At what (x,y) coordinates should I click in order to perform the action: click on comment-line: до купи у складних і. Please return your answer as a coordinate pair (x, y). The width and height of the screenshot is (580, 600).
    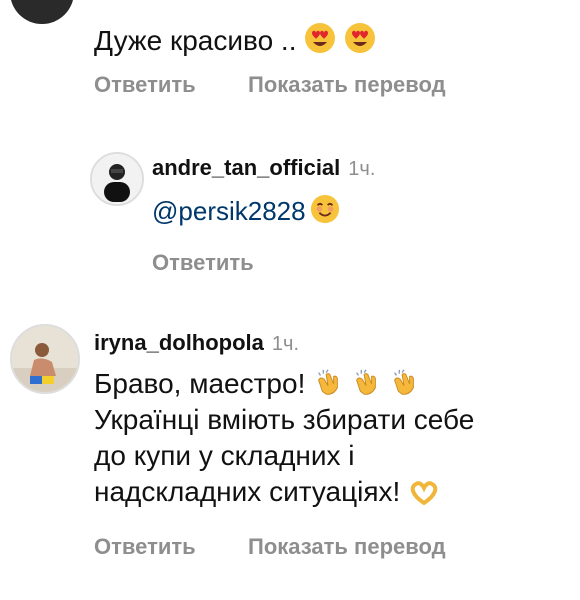
    Looking at the image, I should click on (284, 456).